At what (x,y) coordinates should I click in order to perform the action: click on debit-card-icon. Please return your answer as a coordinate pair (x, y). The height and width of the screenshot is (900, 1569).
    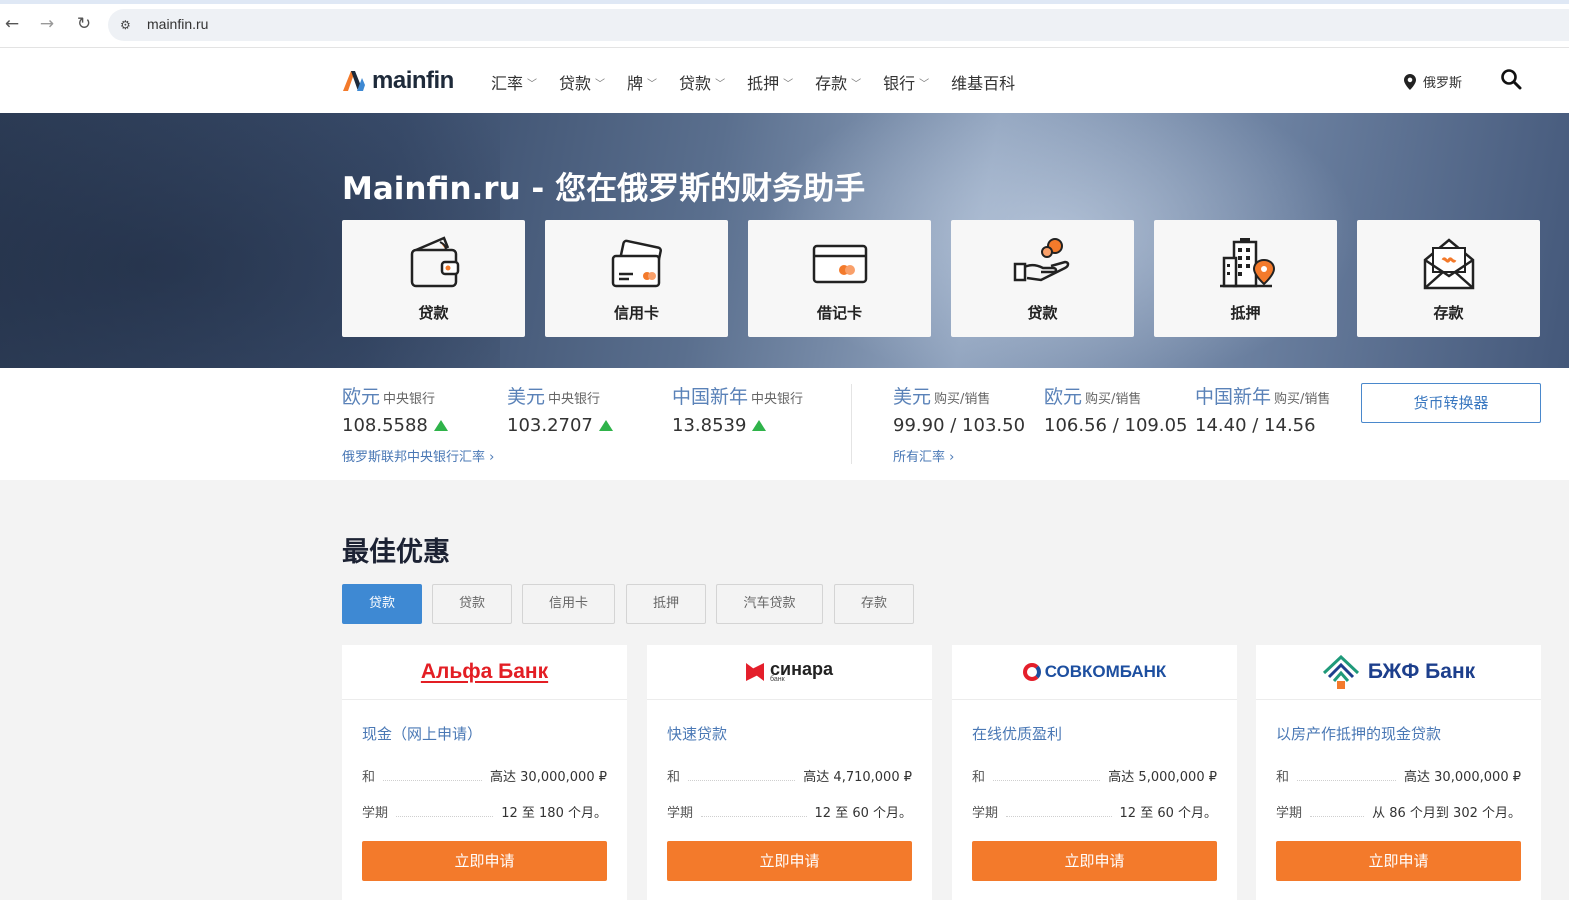
    Looking at the image, I should click on (840, 264).